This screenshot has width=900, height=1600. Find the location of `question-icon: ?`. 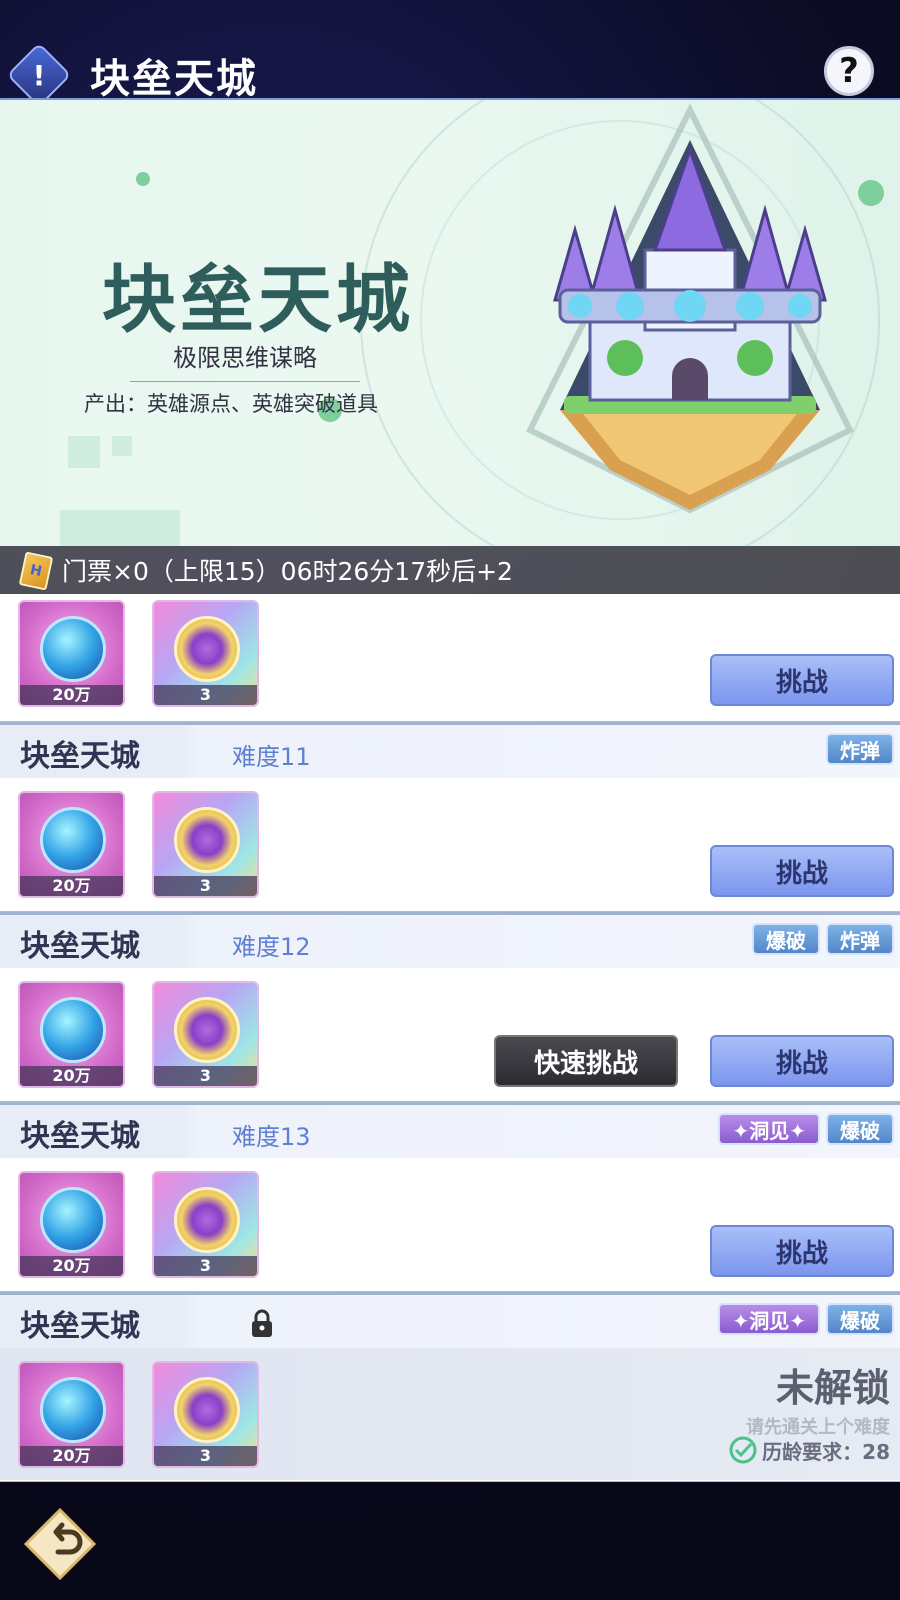

question-icon: ? is located at coordinates (849, 71).